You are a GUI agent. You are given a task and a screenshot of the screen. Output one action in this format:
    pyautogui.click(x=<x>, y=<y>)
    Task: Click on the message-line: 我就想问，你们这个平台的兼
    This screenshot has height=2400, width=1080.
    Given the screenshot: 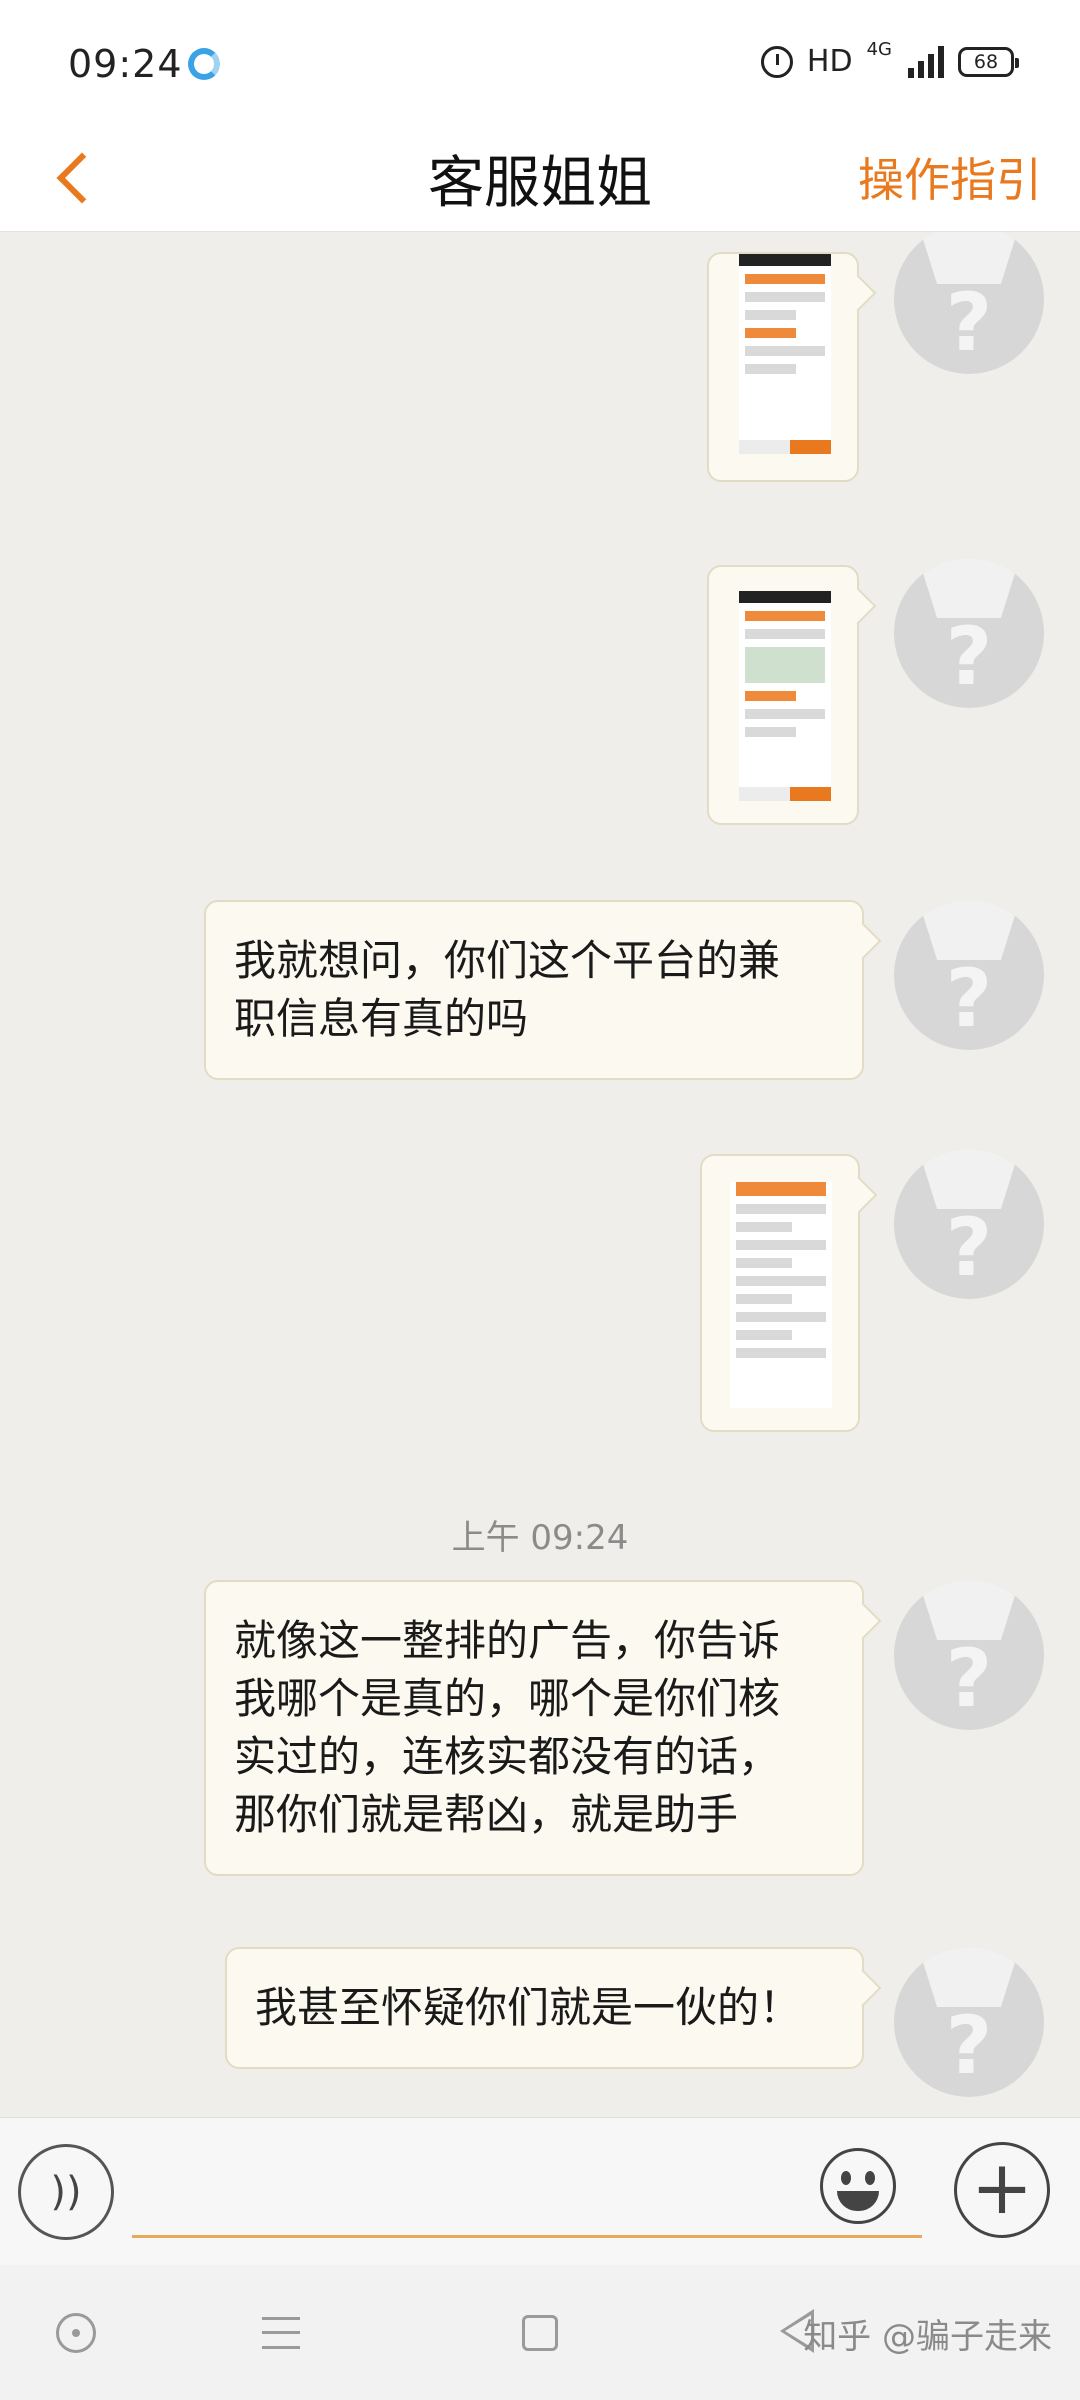 What is the action you would take?
    pyautogui.click(x=507, y=960)
    